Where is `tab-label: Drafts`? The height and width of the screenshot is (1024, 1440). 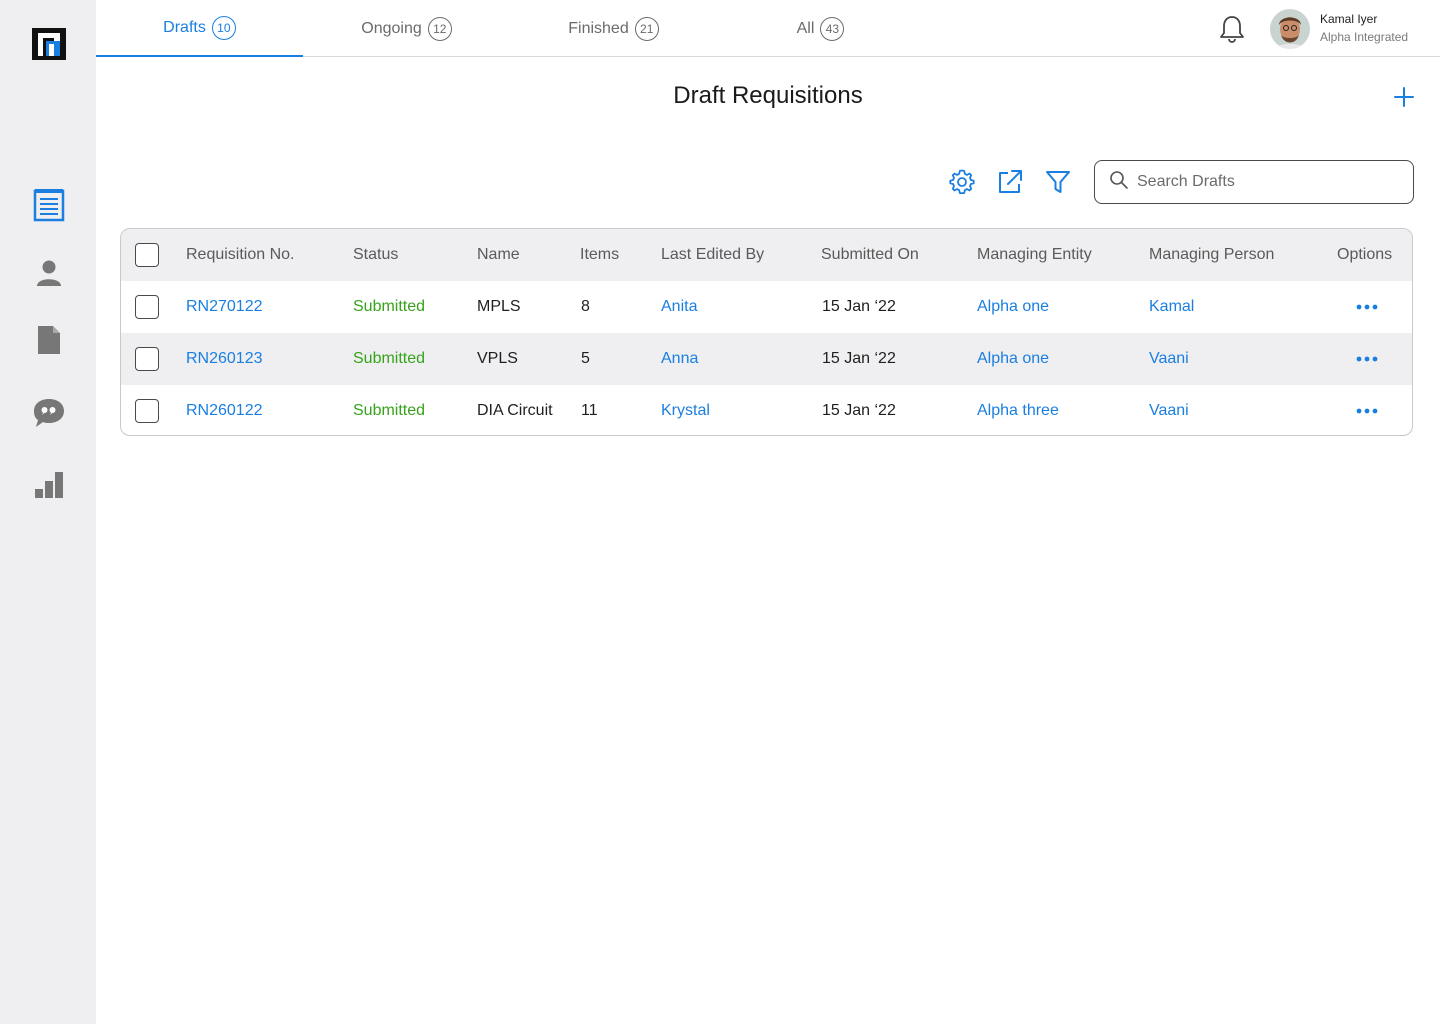
tab-label: Drafts is located at coordinates (184, 27).